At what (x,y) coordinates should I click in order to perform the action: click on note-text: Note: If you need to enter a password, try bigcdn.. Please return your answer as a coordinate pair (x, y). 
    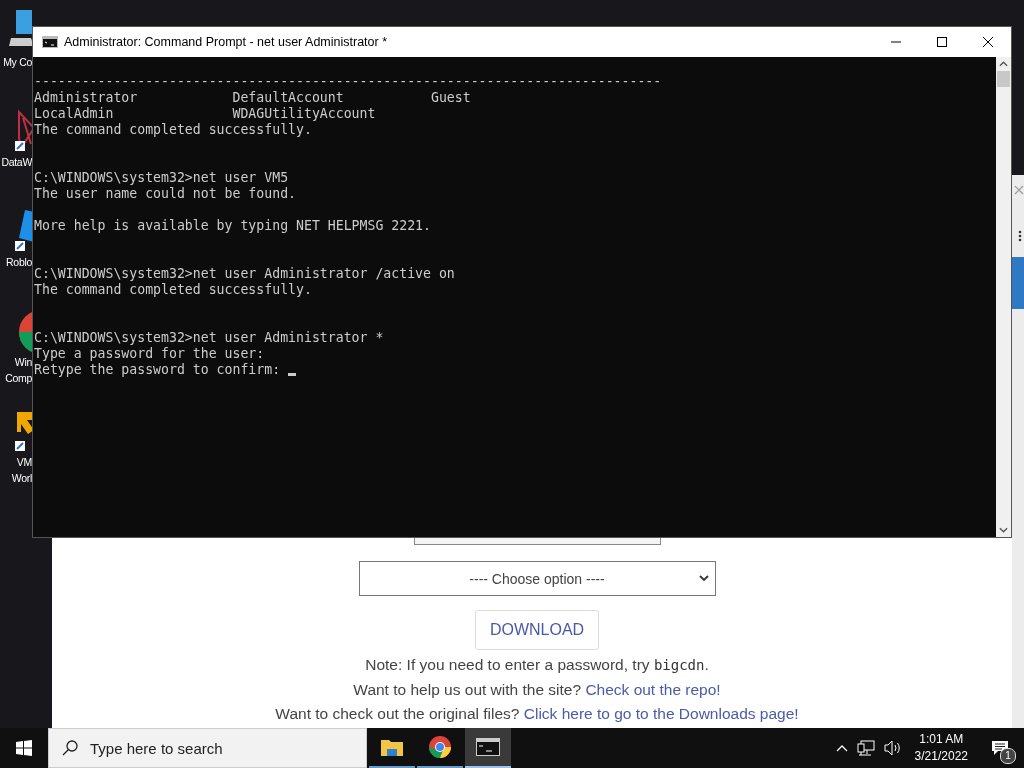
    Looking at the image, I should click on (537, 665).